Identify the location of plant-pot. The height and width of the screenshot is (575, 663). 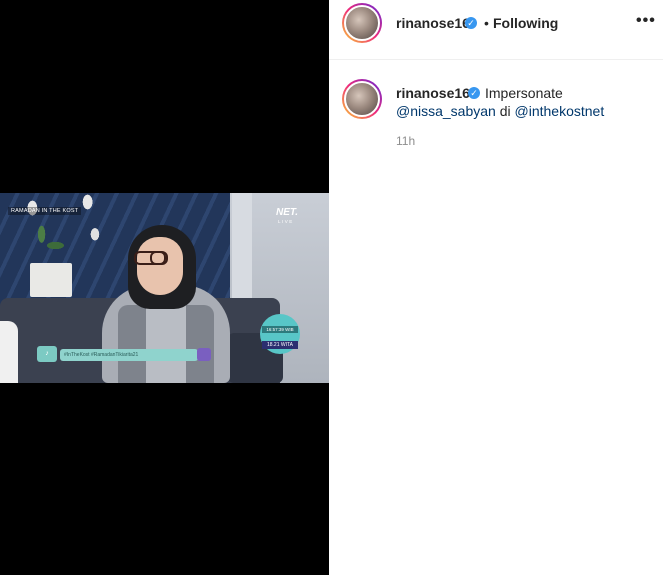
(51, 280).